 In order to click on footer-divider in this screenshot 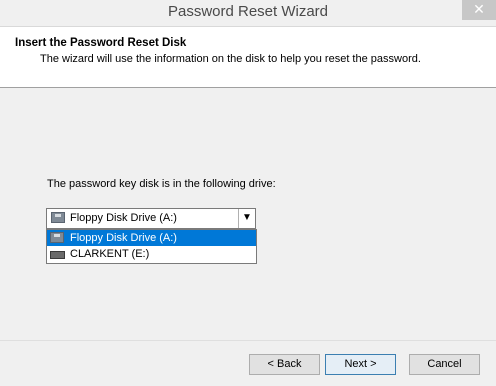, I will do `click(248, 340)`.